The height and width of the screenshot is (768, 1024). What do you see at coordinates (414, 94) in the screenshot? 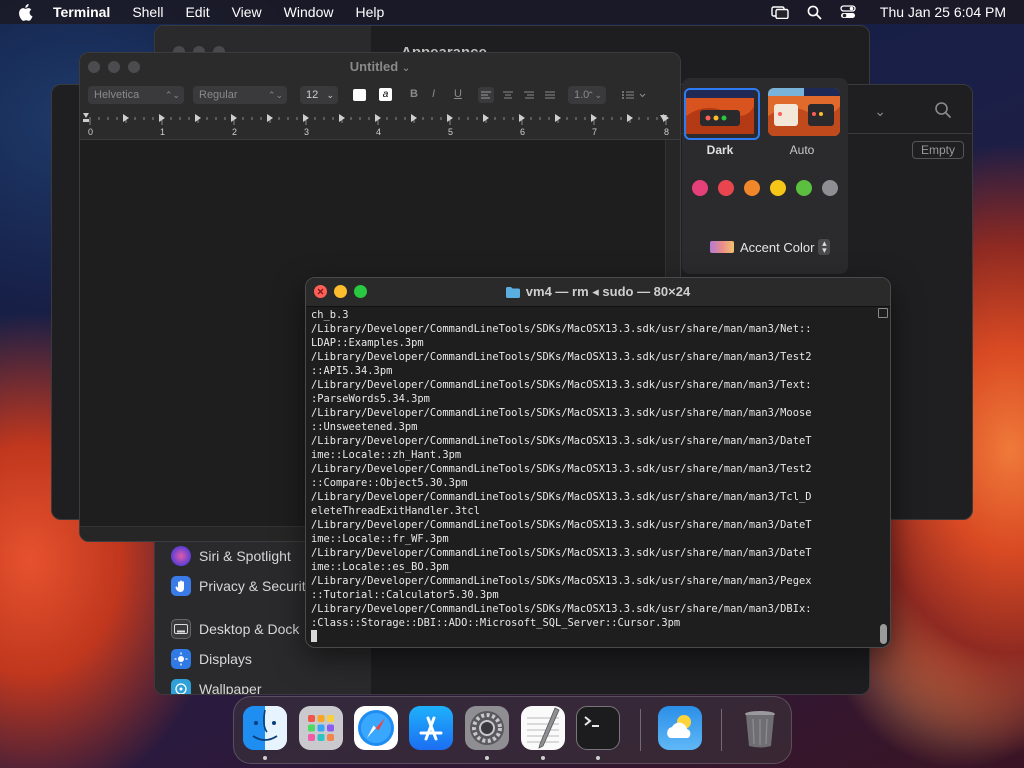
I see `bold-icon: B` at bounding box center [414, 94].